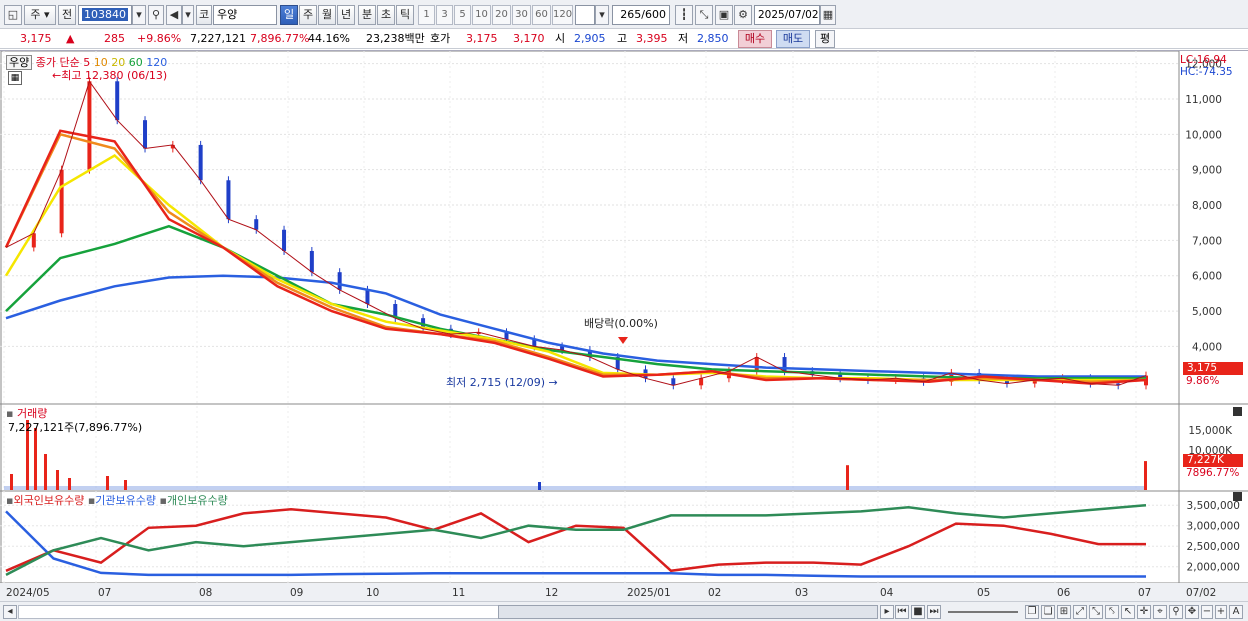  I want to click on calendar-icon: ▦, so click(828, 15).